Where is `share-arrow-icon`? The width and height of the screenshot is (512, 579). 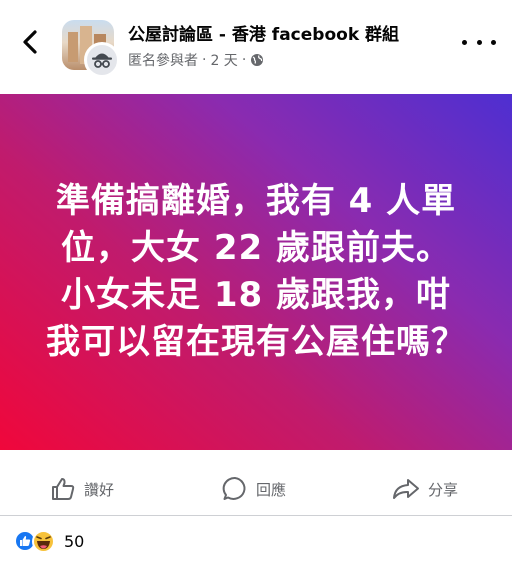
share-arrow-icon is located at coordinates (406, 489).